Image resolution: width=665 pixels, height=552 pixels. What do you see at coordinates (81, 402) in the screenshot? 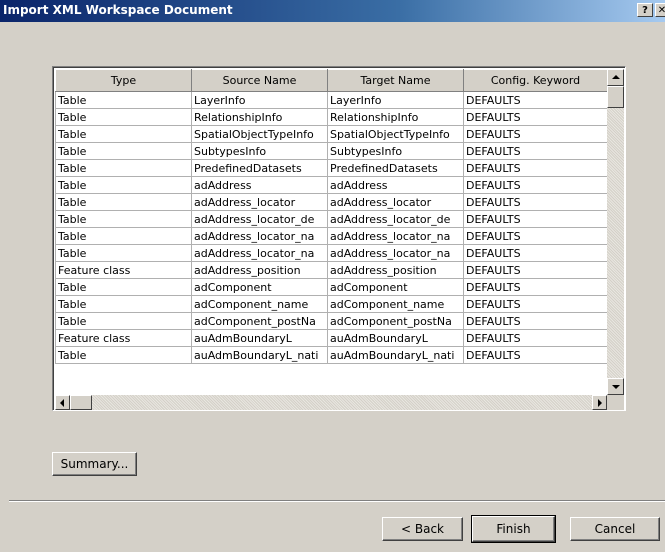
I see `horizontal-scroll-thumb` at bounding box center [81, 402].